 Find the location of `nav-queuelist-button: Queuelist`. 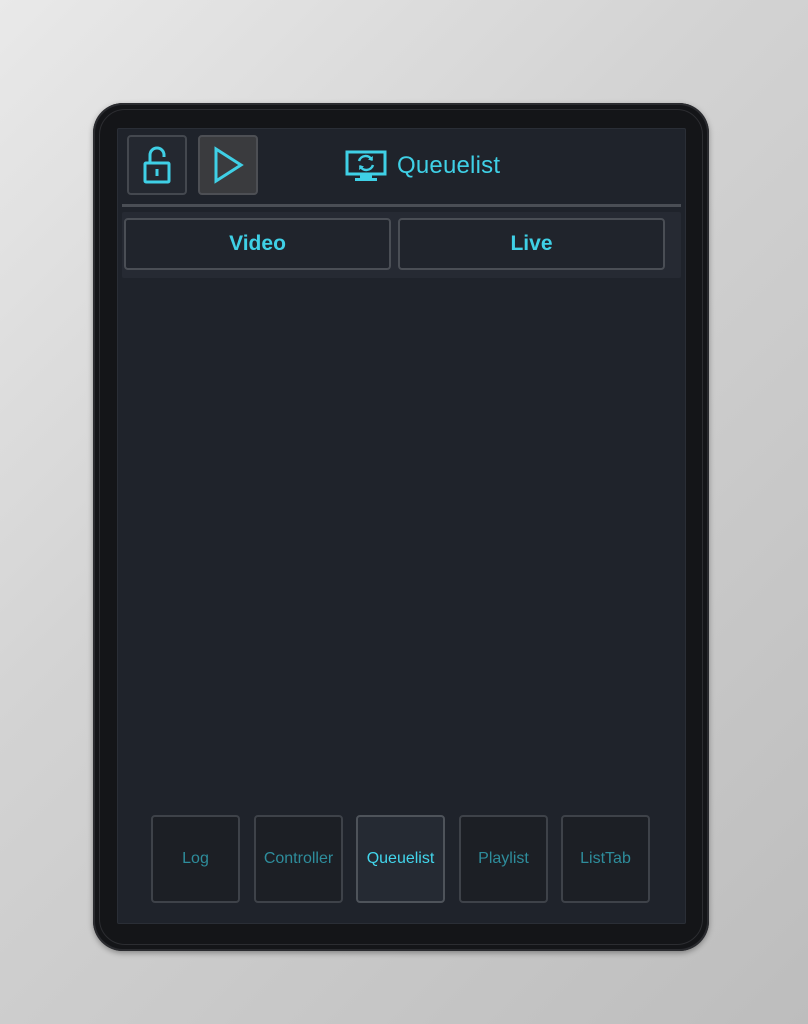

nav-queuelist-button: Queuelist is located at coordinates (400, 859).